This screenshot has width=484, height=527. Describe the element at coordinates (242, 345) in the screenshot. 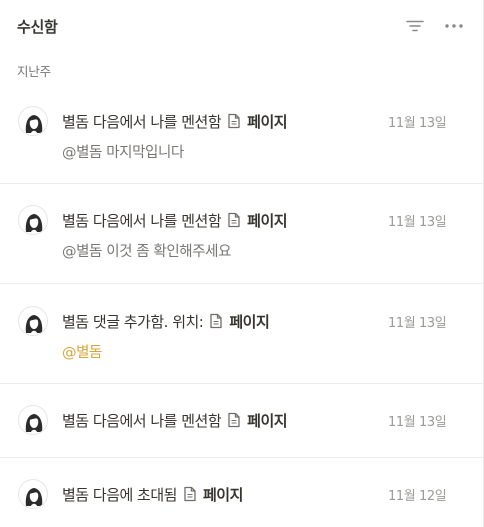

I see `inbox-item: 별돔 댓글 추가함. 위치: 페이지 11월 13일 @별돔` at that location.